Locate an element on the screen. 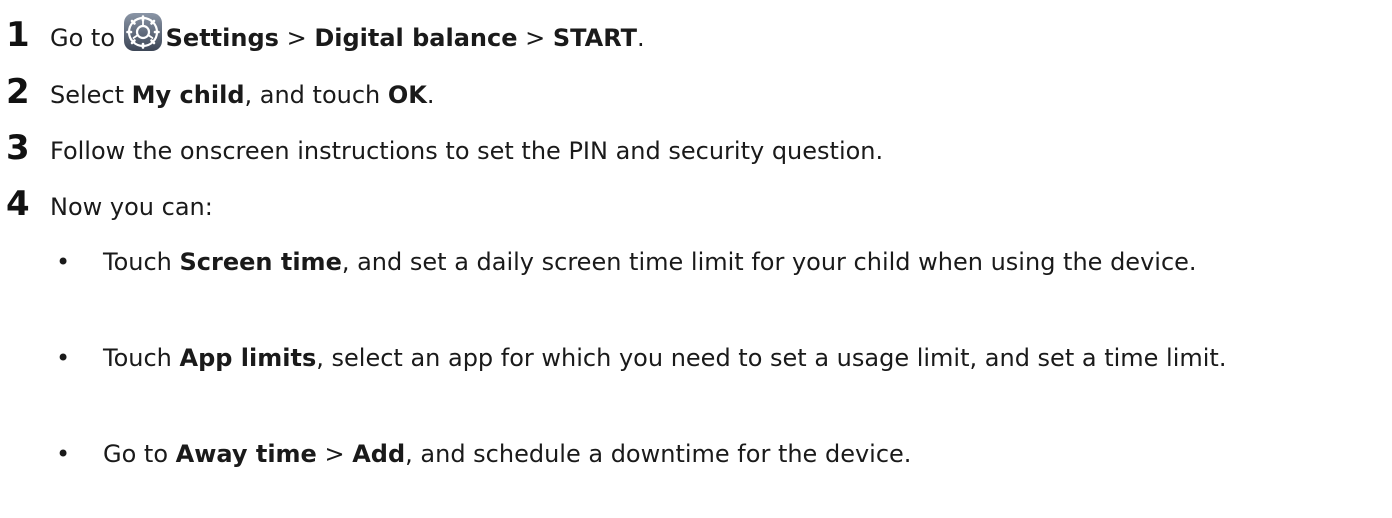 The image size is (1392, 518). step-number: 3 is located at coordinates (18, 148).